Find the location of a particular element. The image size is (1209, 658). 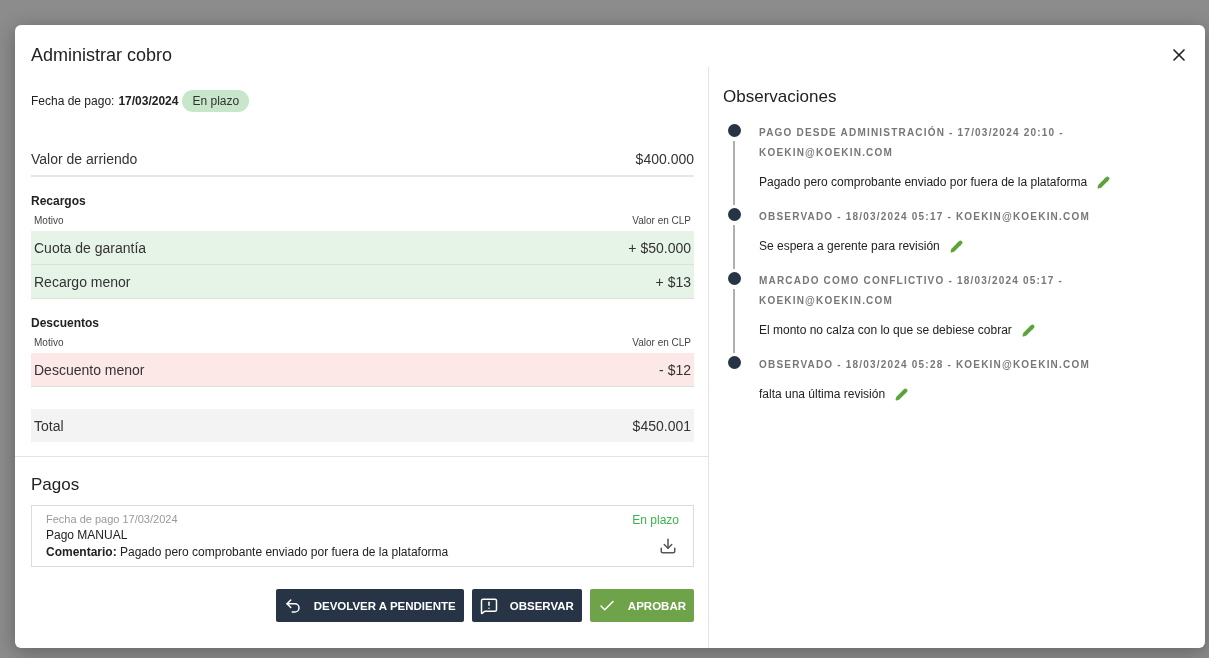

total-value: $450.001 is located at coordinates (661, 425).